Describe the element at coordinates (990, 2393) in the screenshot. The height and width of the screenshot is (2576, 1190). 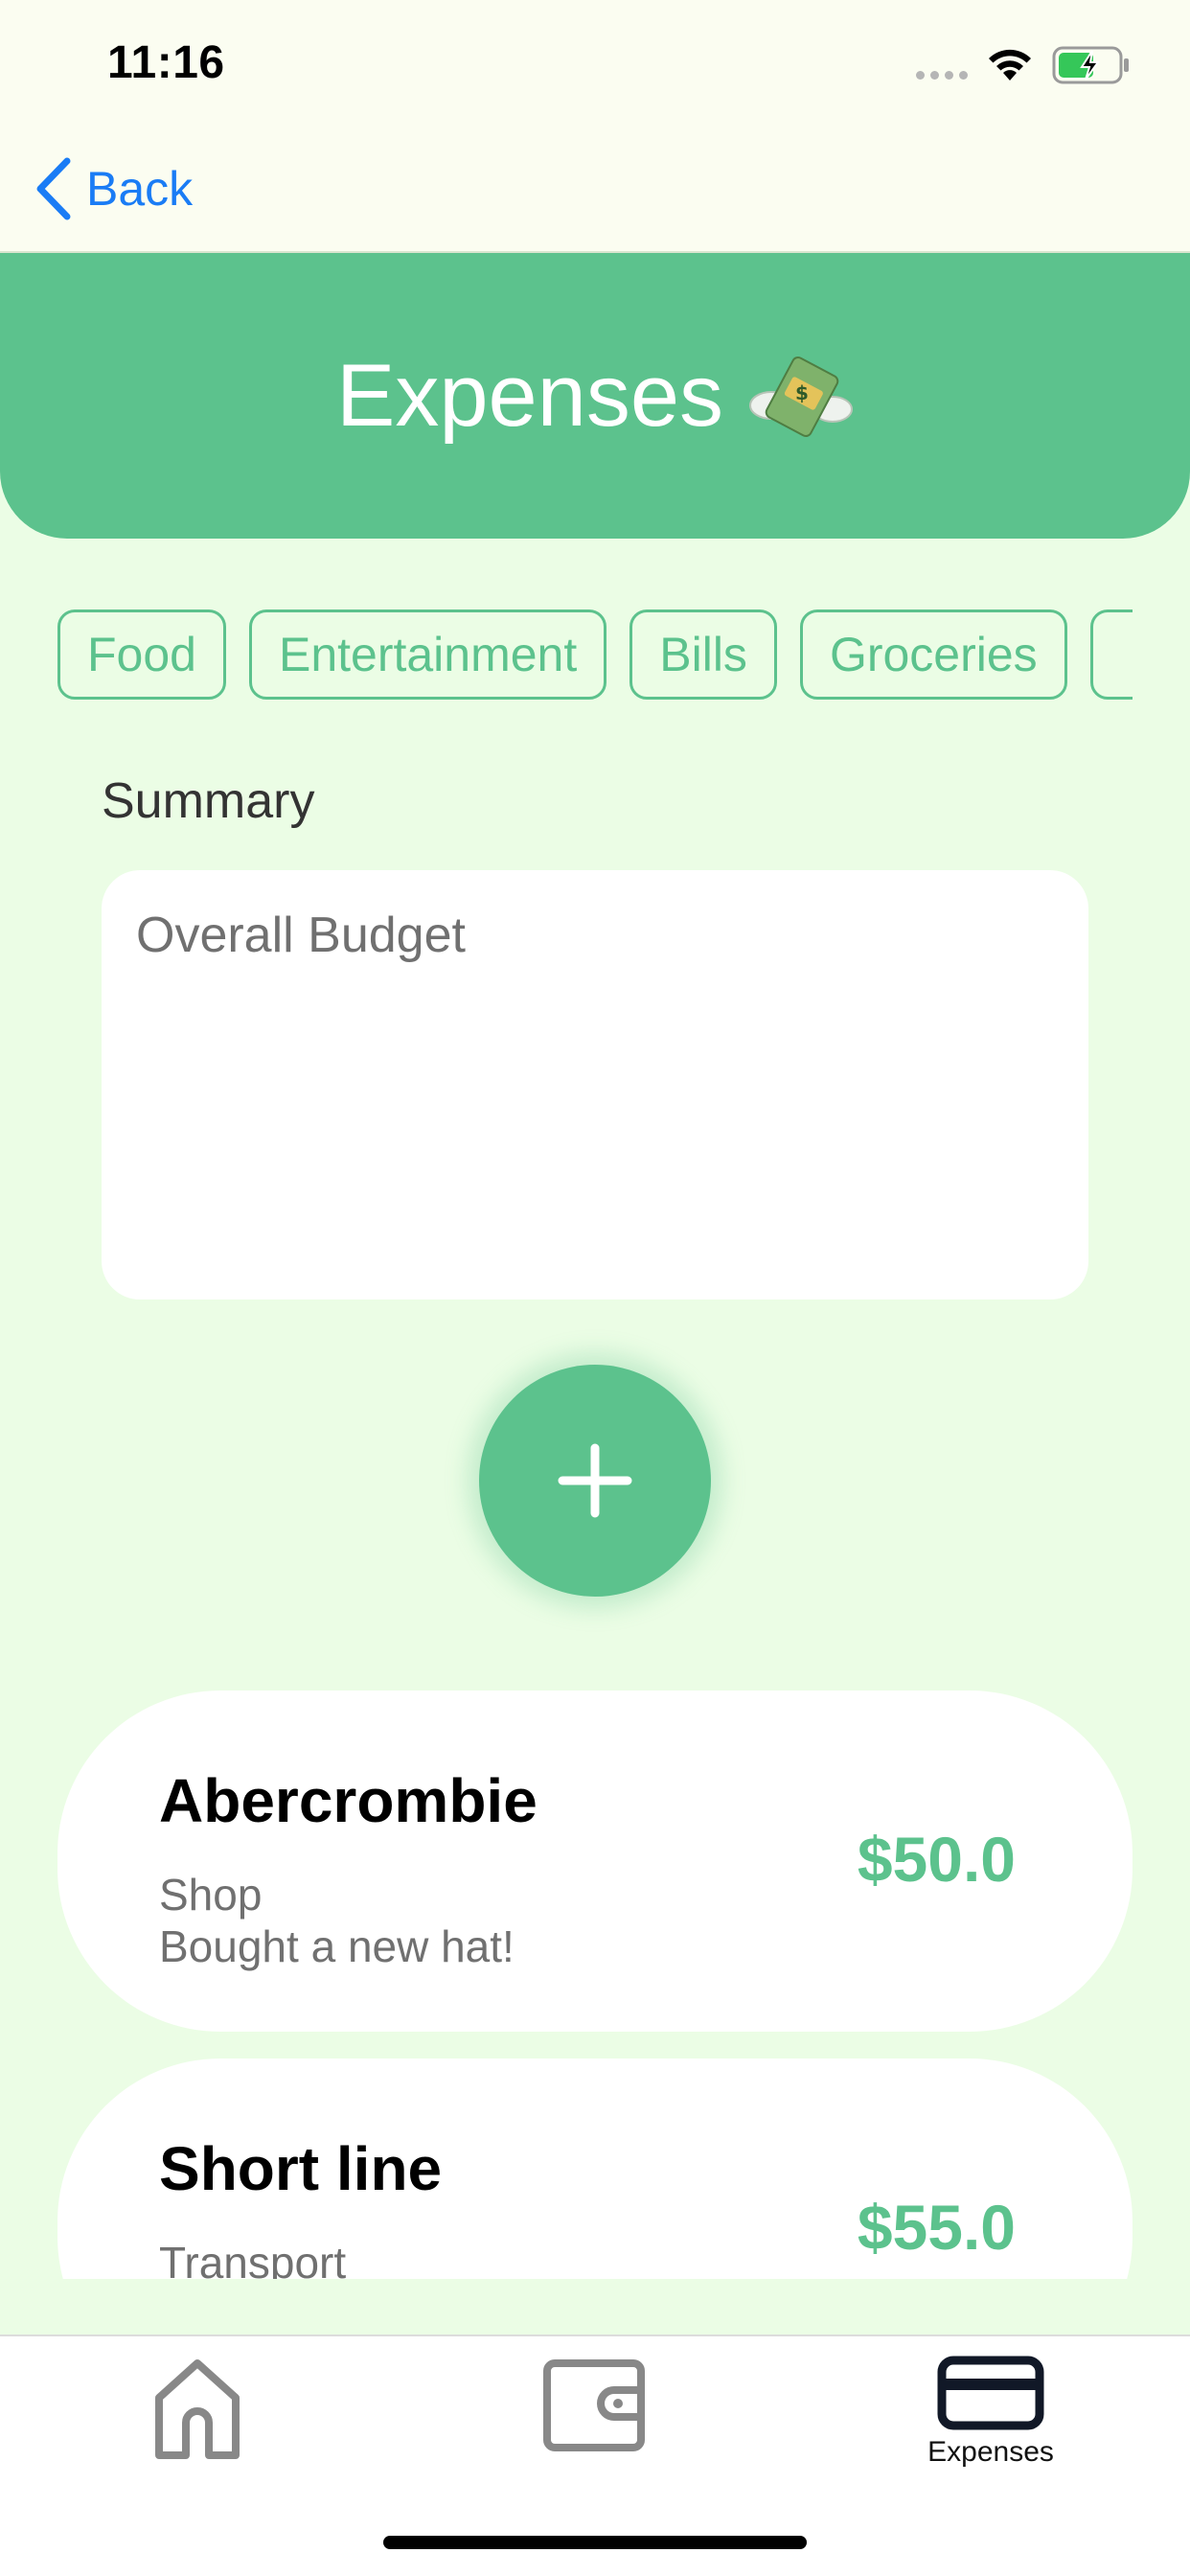
I see `credit-card-icon` at that location.